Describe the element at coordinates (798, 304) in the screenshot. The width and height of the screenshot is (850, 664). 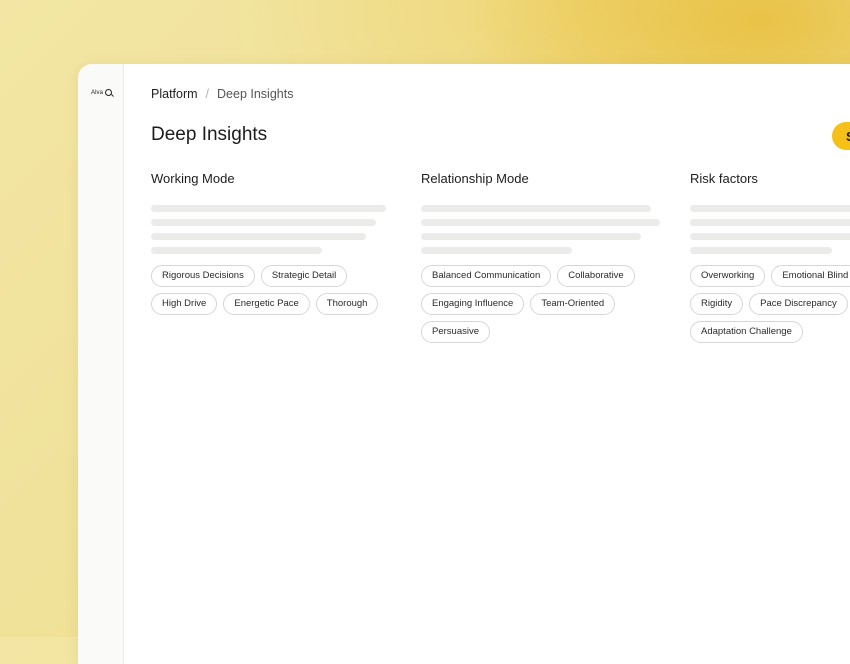
I see `tag: Pace Discrepancy` at that location.